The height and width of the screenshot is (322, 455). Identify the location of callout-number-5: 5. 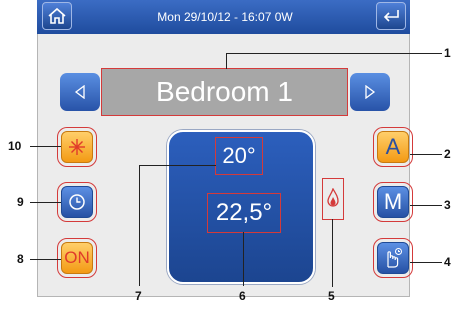
(331, 296).